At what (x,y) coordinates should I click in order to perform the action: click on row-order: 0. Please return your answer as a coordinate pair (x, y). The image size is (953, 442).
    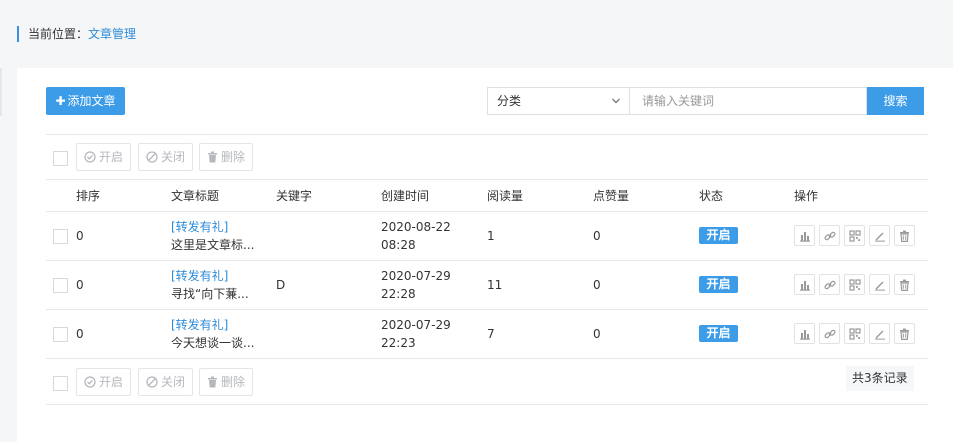
    Looking at the image, I should click on (80, 236).